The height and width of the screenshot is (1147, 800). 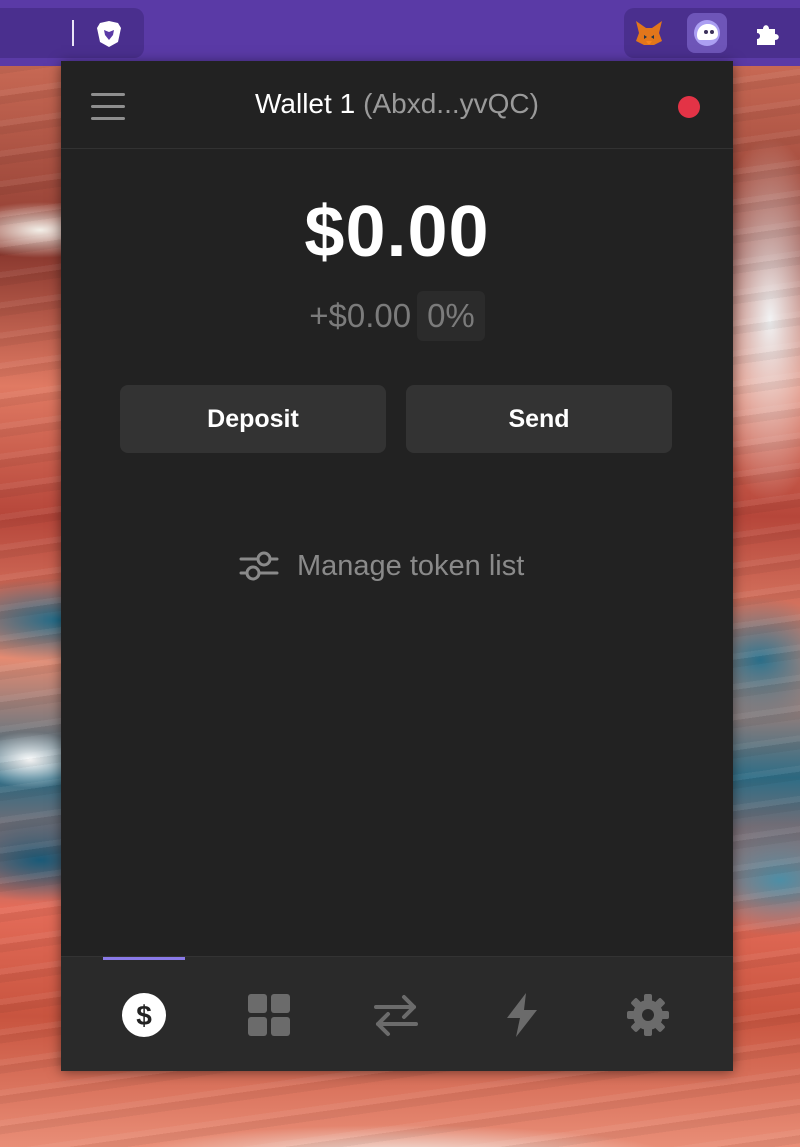 What do you see at coordinates (397, 232) in the screenshot?
I see `total-balance: $0.00` at bounding box center [397, 232].